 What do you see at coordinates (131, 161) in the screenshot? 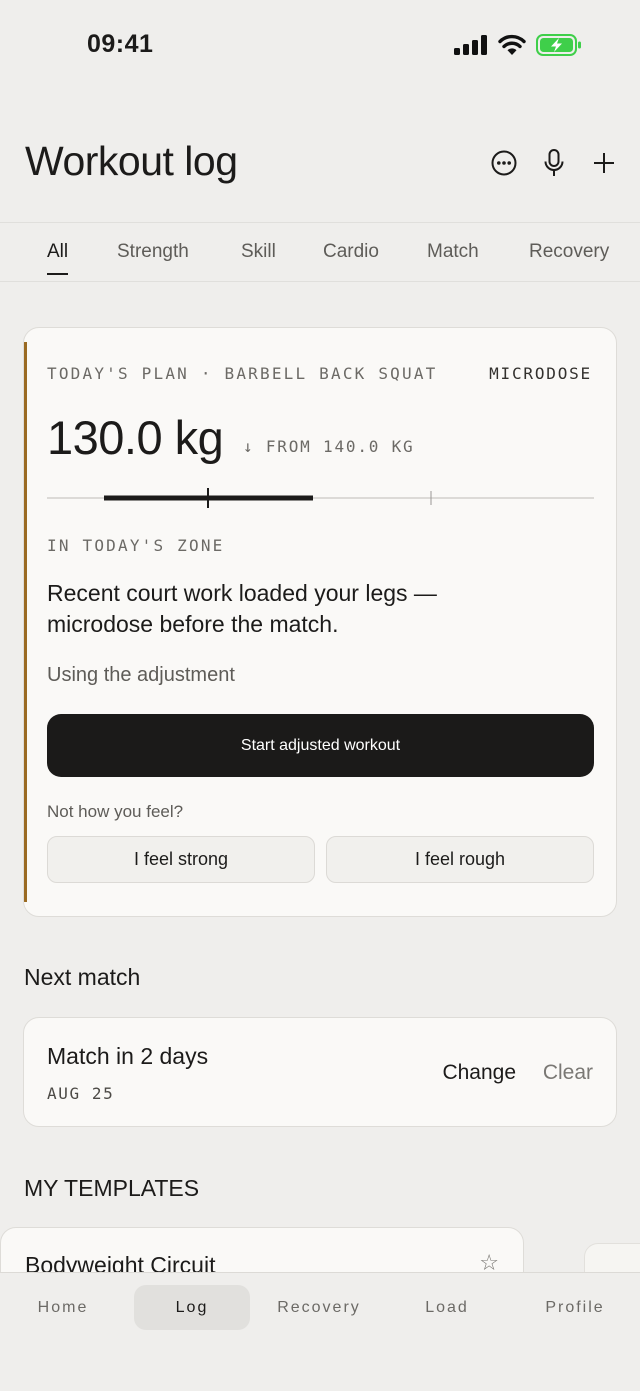
I see `page-title: Workout log` at bounding box center [131, 161].